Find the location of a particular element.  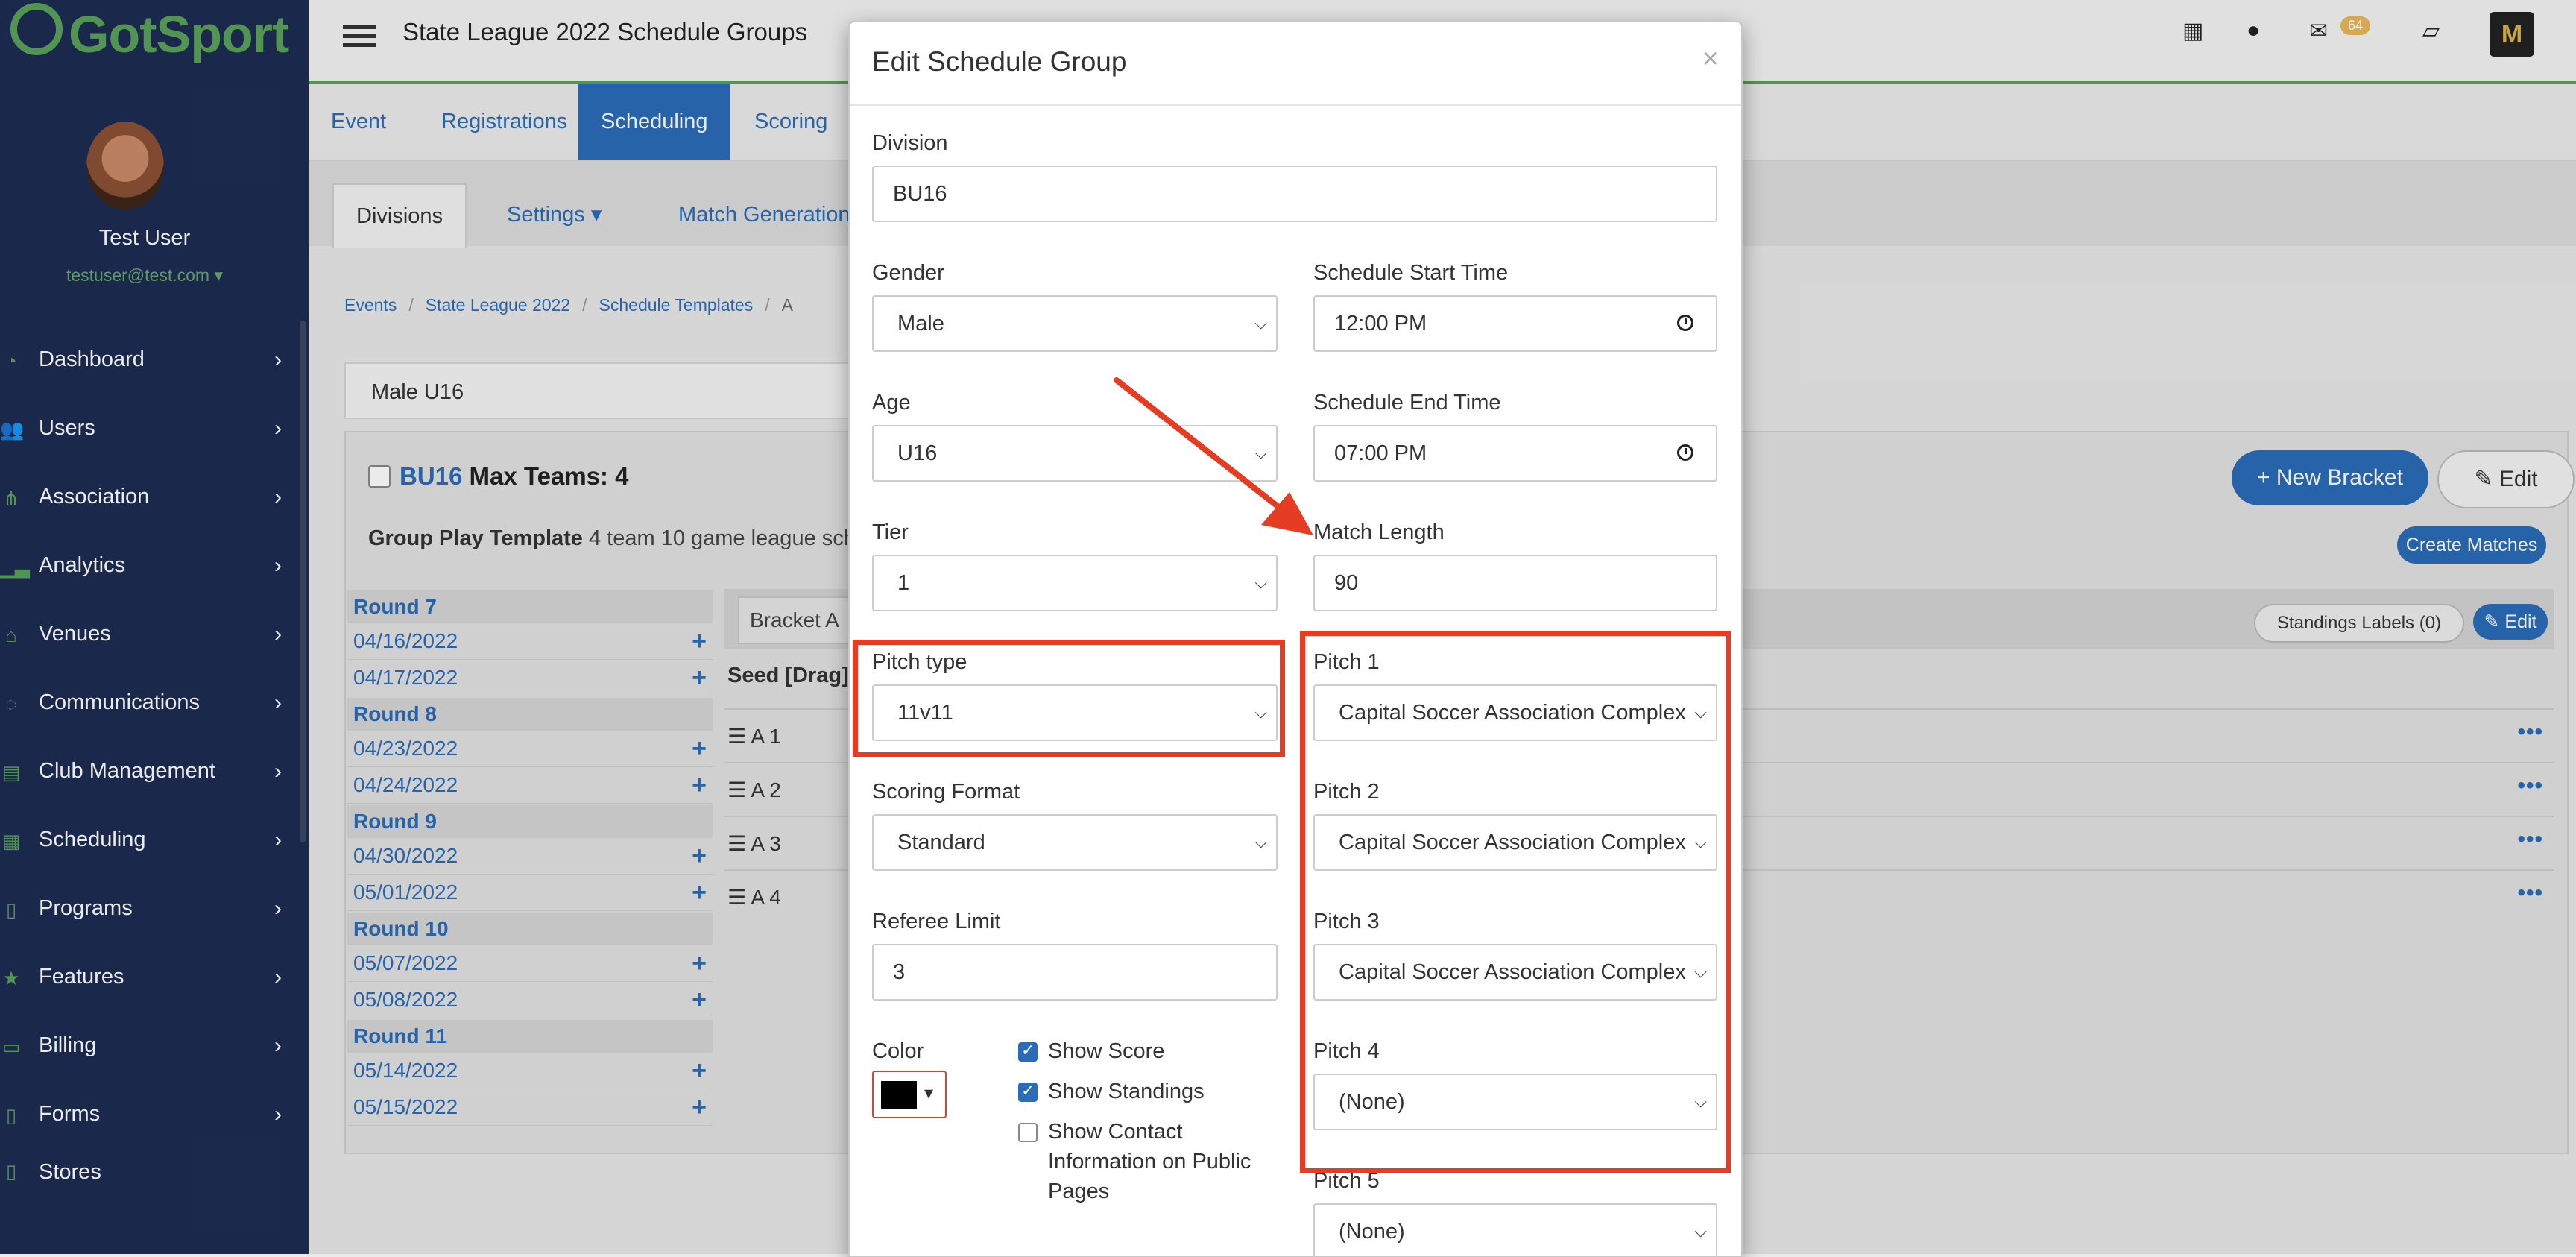

show-standings-label: Show Standings is located at coordinates (1126, 1091).